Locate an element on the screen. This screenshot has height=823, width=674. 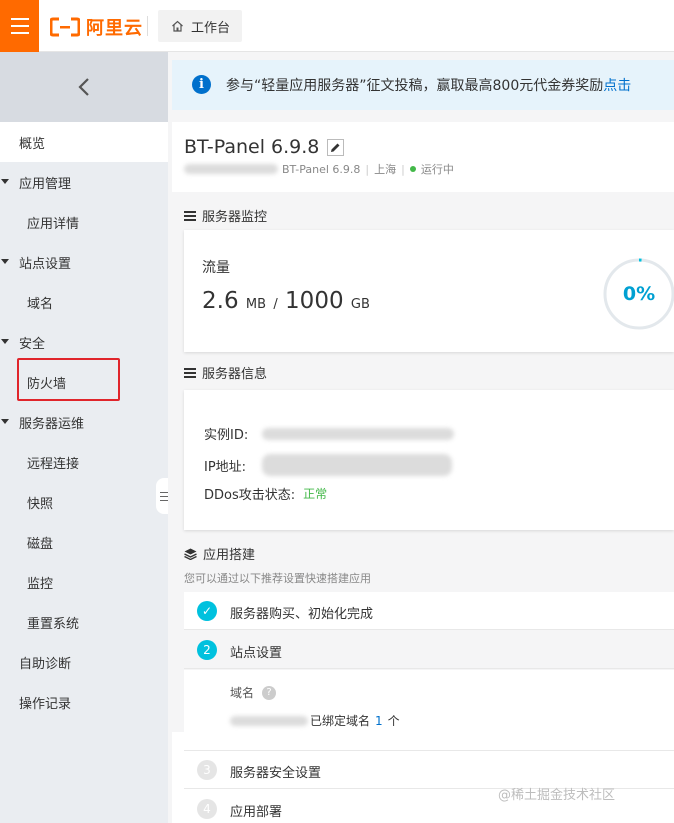
sidebar-item-label: 应用管理 is located at coordinates (45, 184).